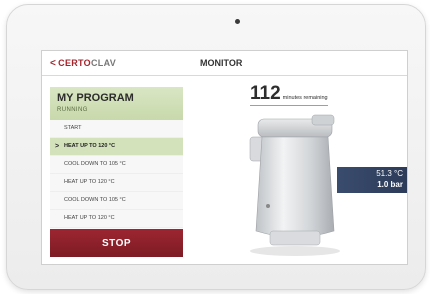 The height and width of the screenshot is (294, 430). What do you see at coordinates (116, 129) in the screenshot?
I see `step-item: START` at bounding box center [116, 129].